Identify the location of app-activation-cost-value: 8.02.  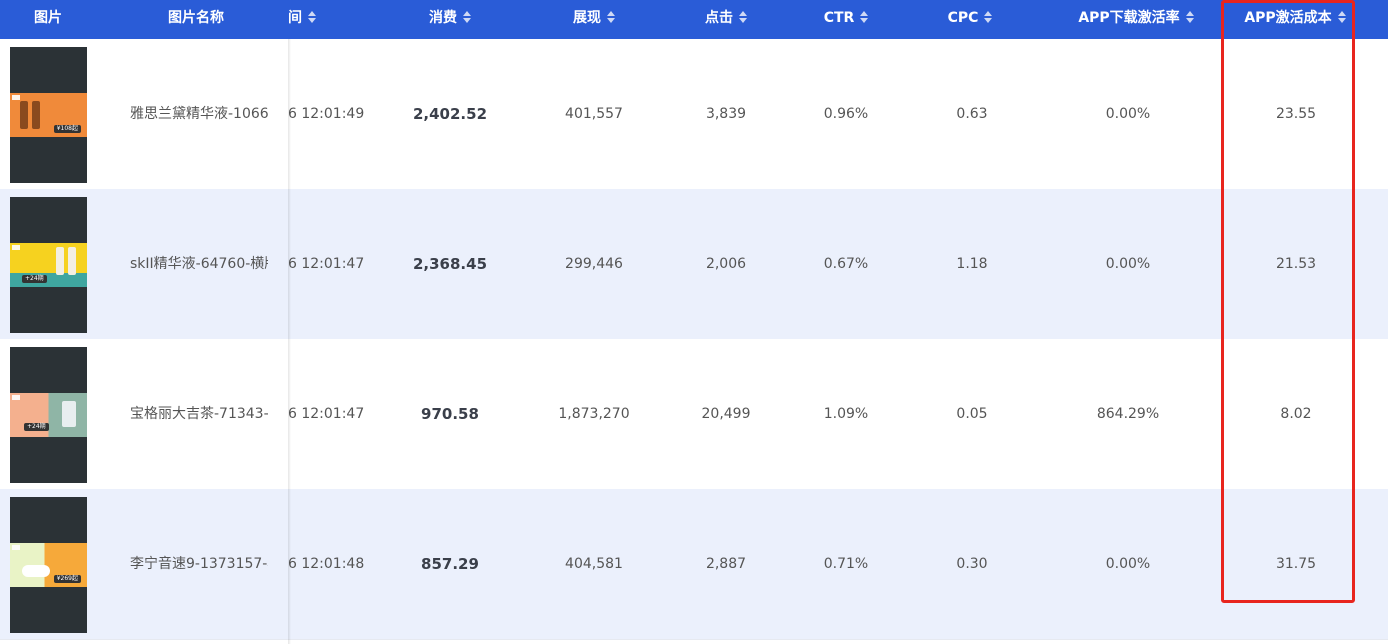
(1296, 414).